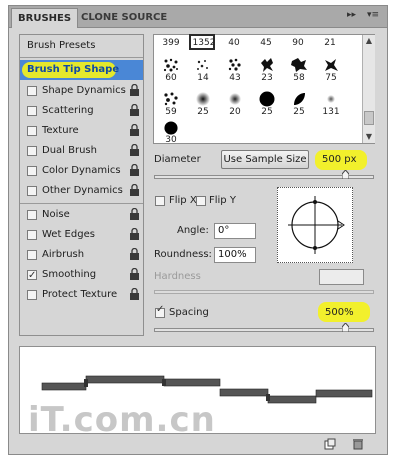  I want to click on spacing-label: Spacing, so click(189, 312).